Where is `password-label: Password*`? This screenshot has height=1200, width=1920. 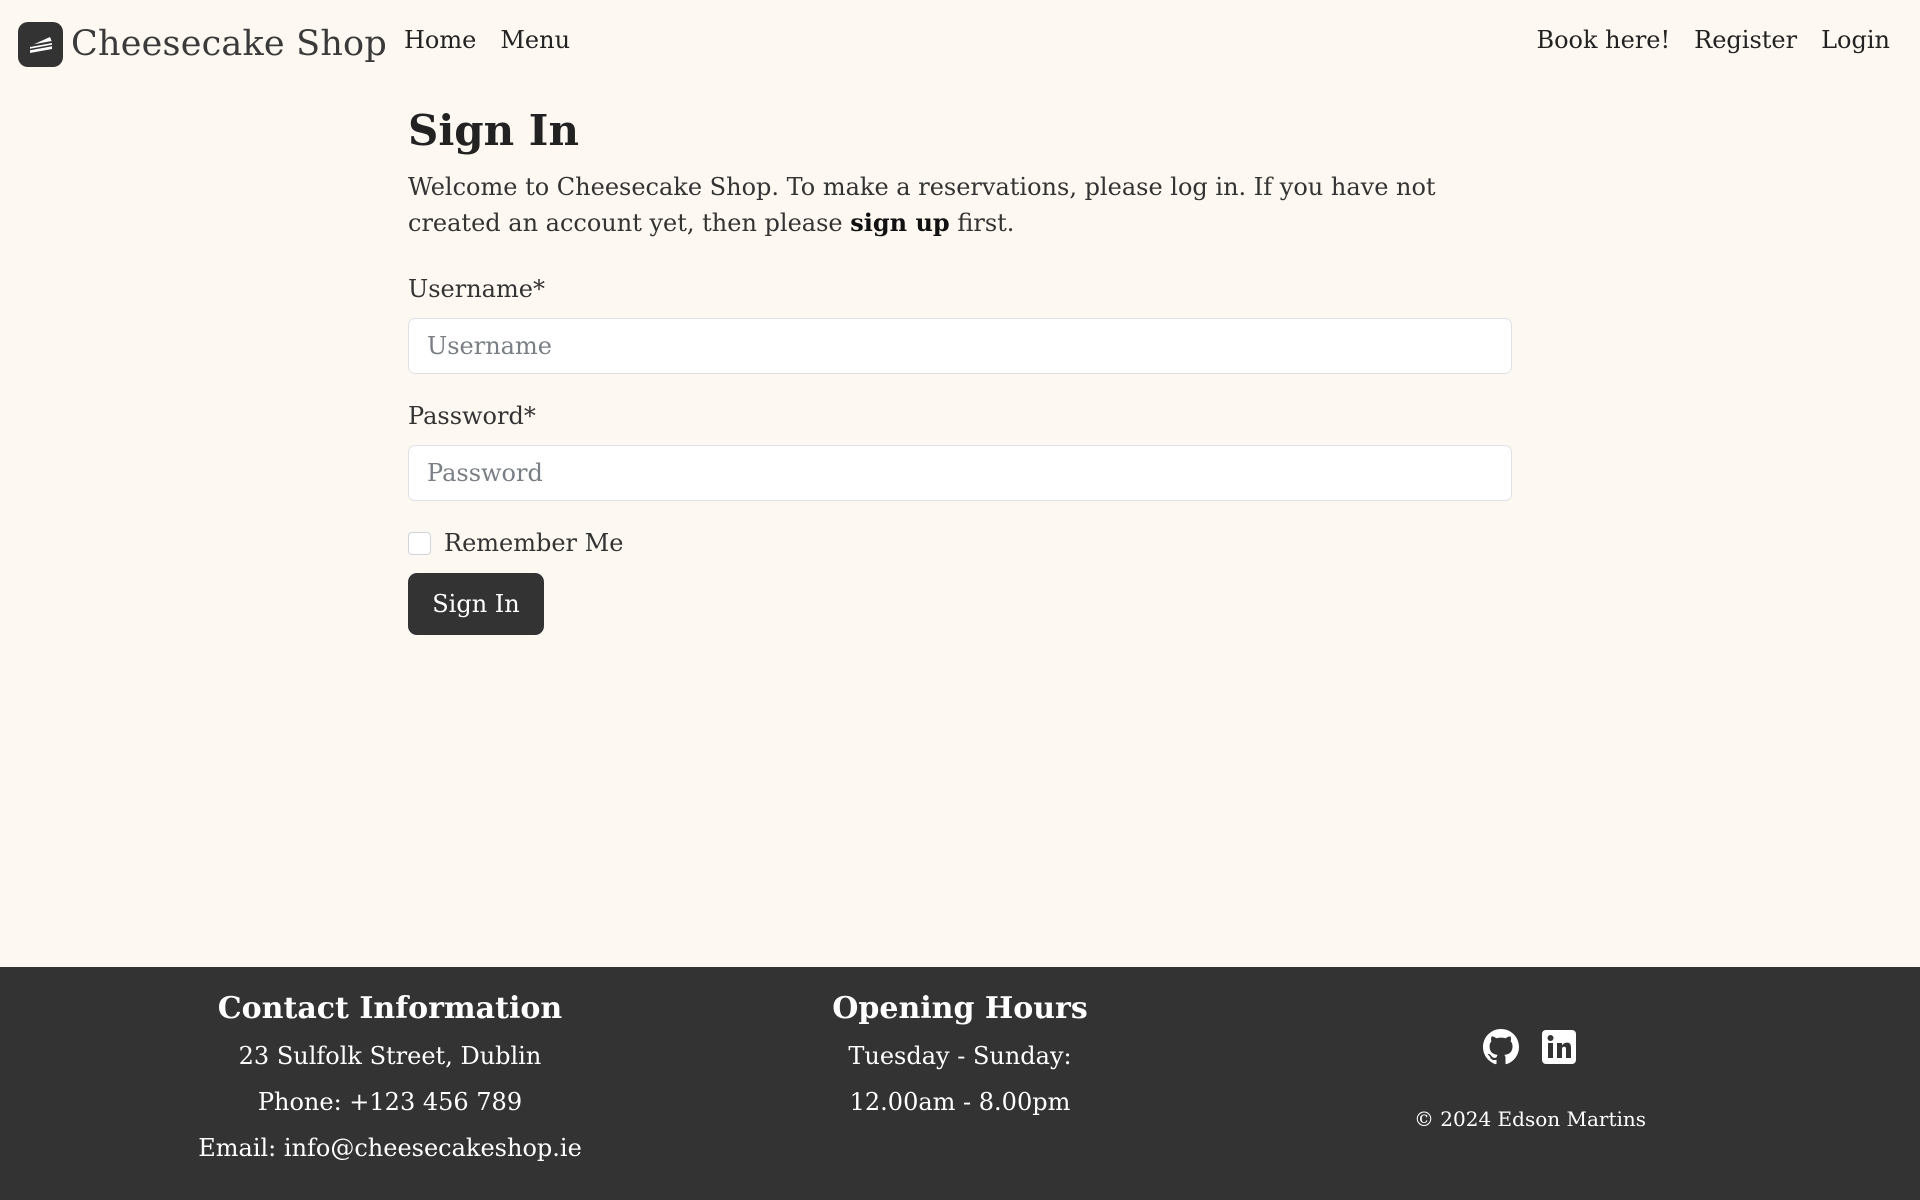 password-label: Password* is located at coordinates (472, 416).